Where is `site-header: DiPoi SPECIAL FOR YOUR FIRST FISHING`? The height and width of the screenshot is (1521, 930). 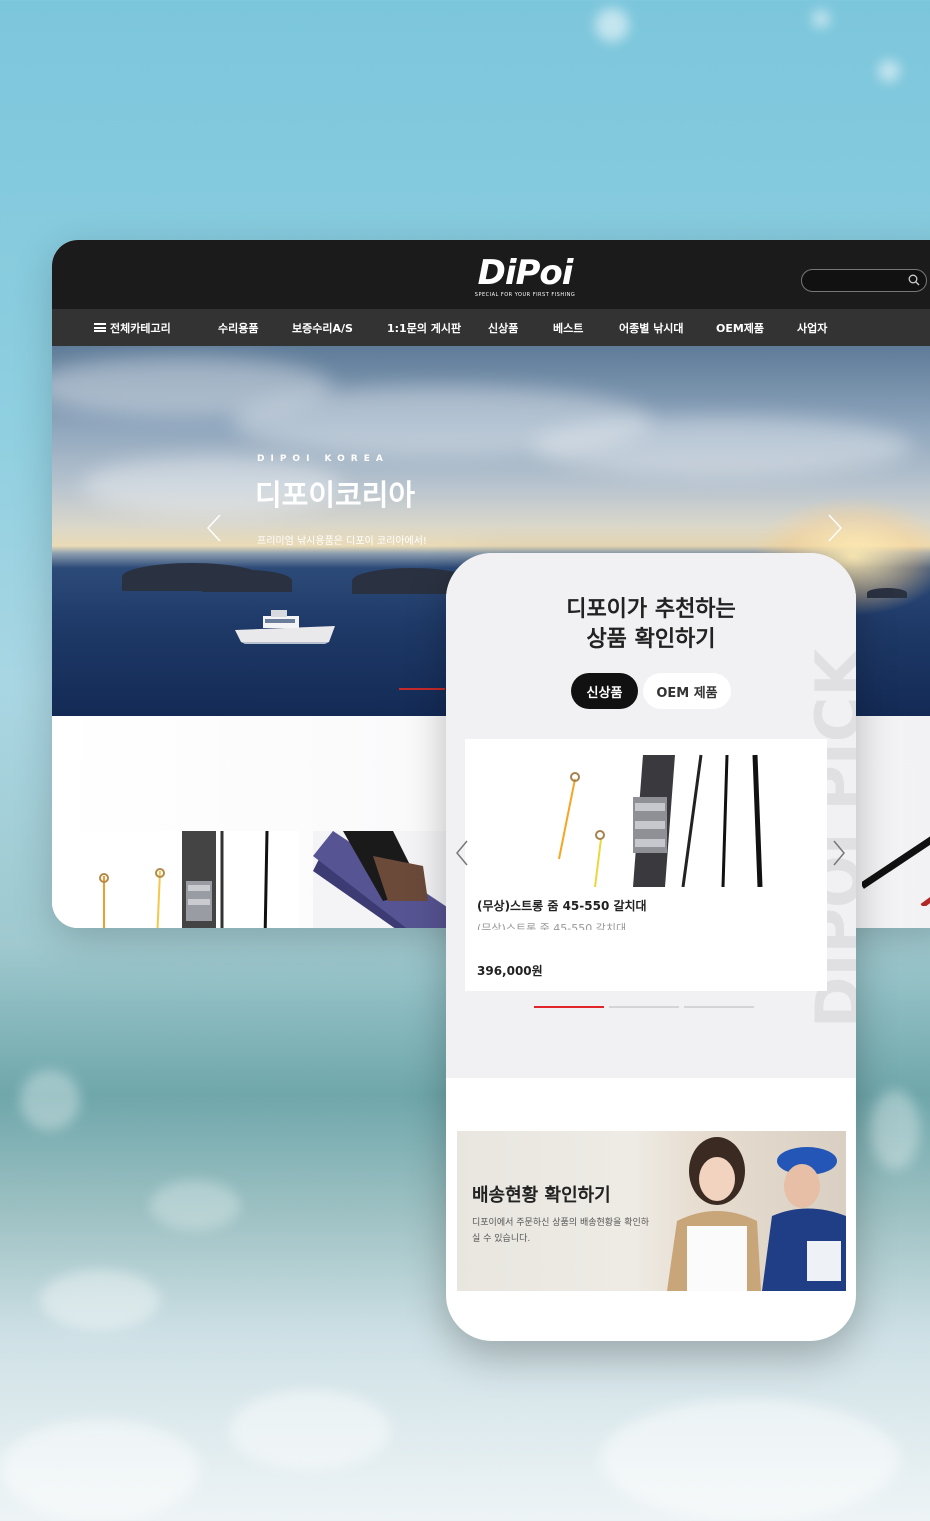
site-header: DiPoi SPECIAL FOR YOUR FIRST FISHING is located at coordinates (491, 274).